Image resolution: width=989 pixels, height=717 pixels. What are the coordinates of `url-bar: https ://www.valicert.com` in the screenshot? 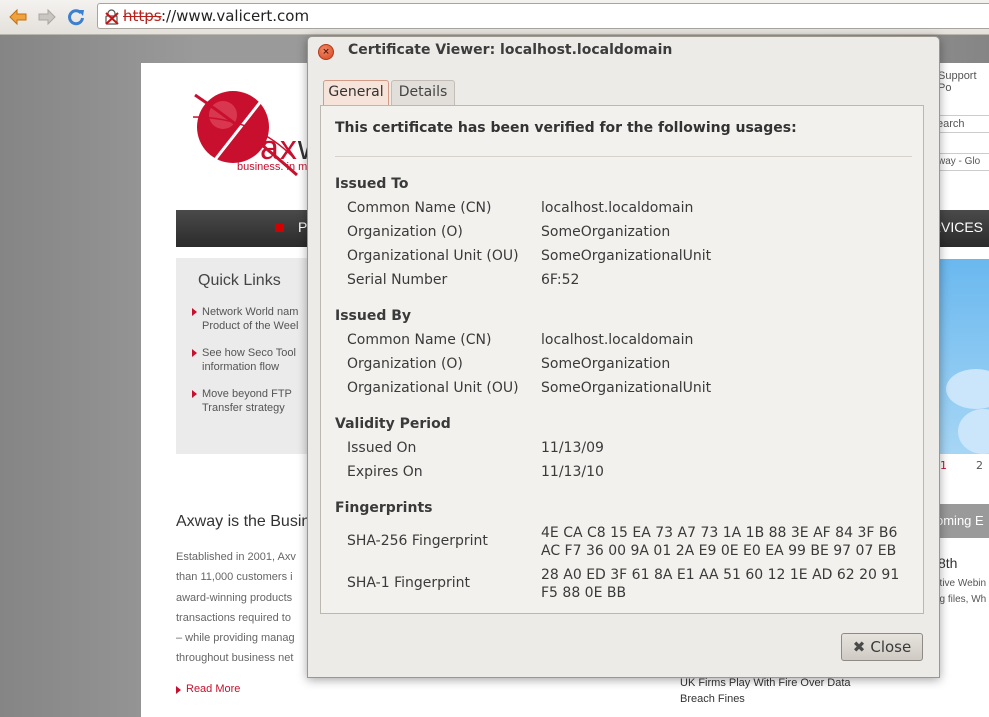 It's located at (543, 16).